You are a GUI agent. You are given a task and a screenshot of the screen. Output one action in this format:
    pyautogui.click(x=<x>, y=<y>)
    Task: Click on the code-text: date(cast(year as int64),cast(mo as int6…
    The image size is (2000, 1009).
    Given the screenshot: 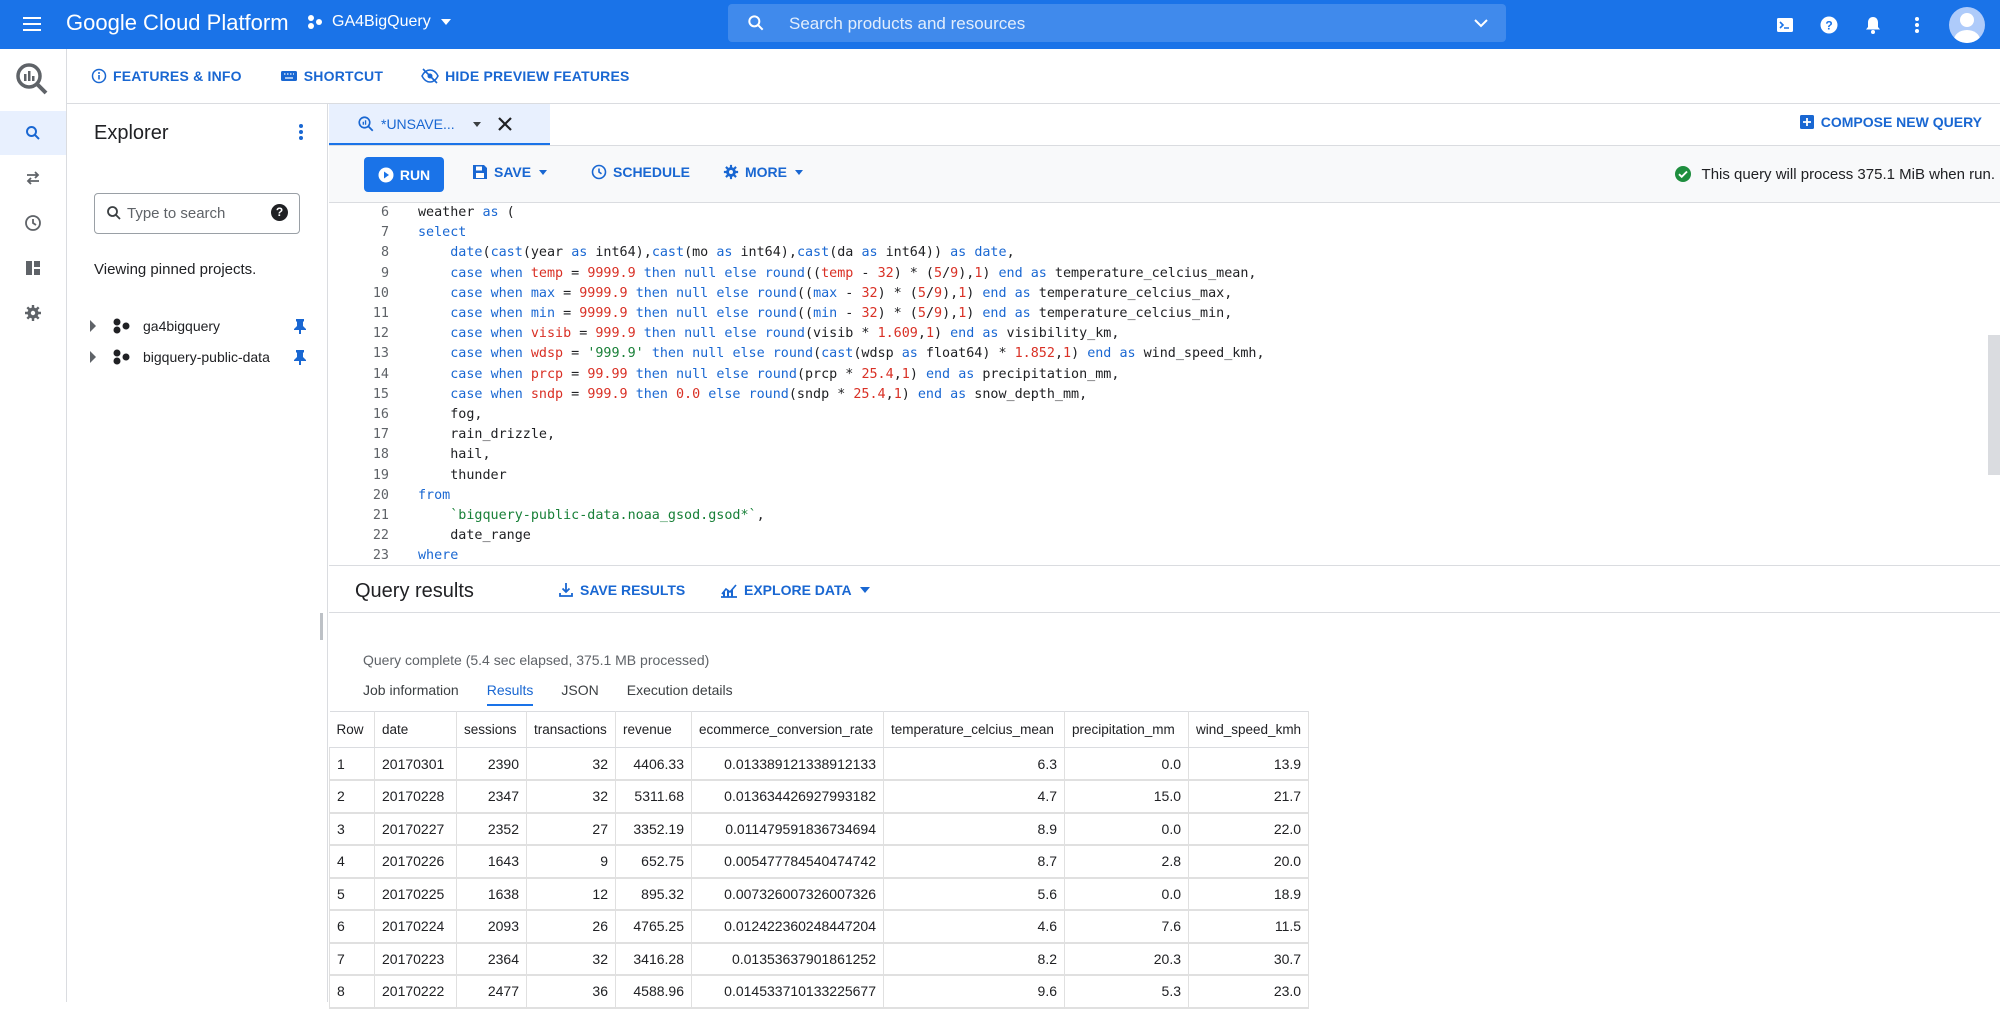 What is the action you would take?
    pyautogui.click(x=716, y=253)
    